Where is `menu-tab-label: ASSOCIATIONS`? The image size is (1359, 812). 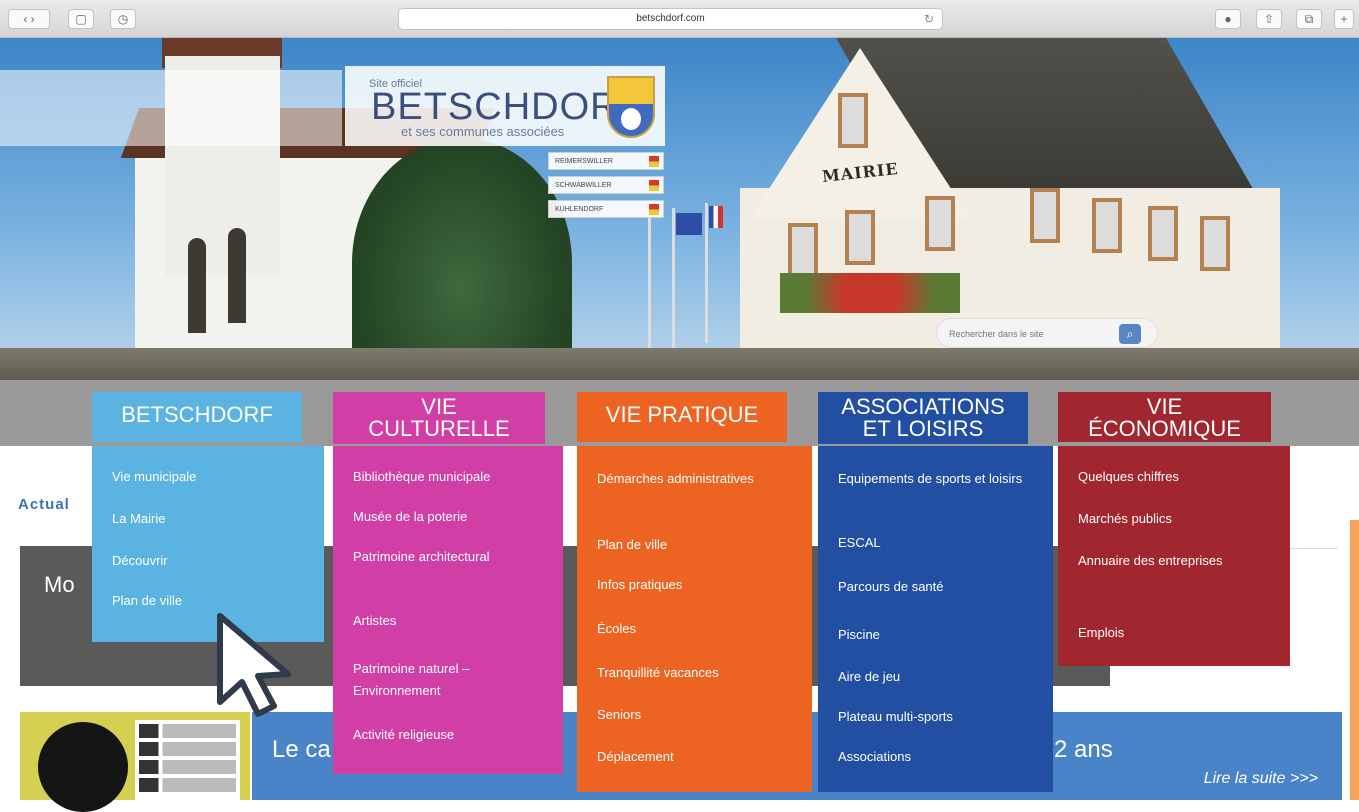
menu-tab-label: ASSOCIATIONS is located at coordinates (923, 406).